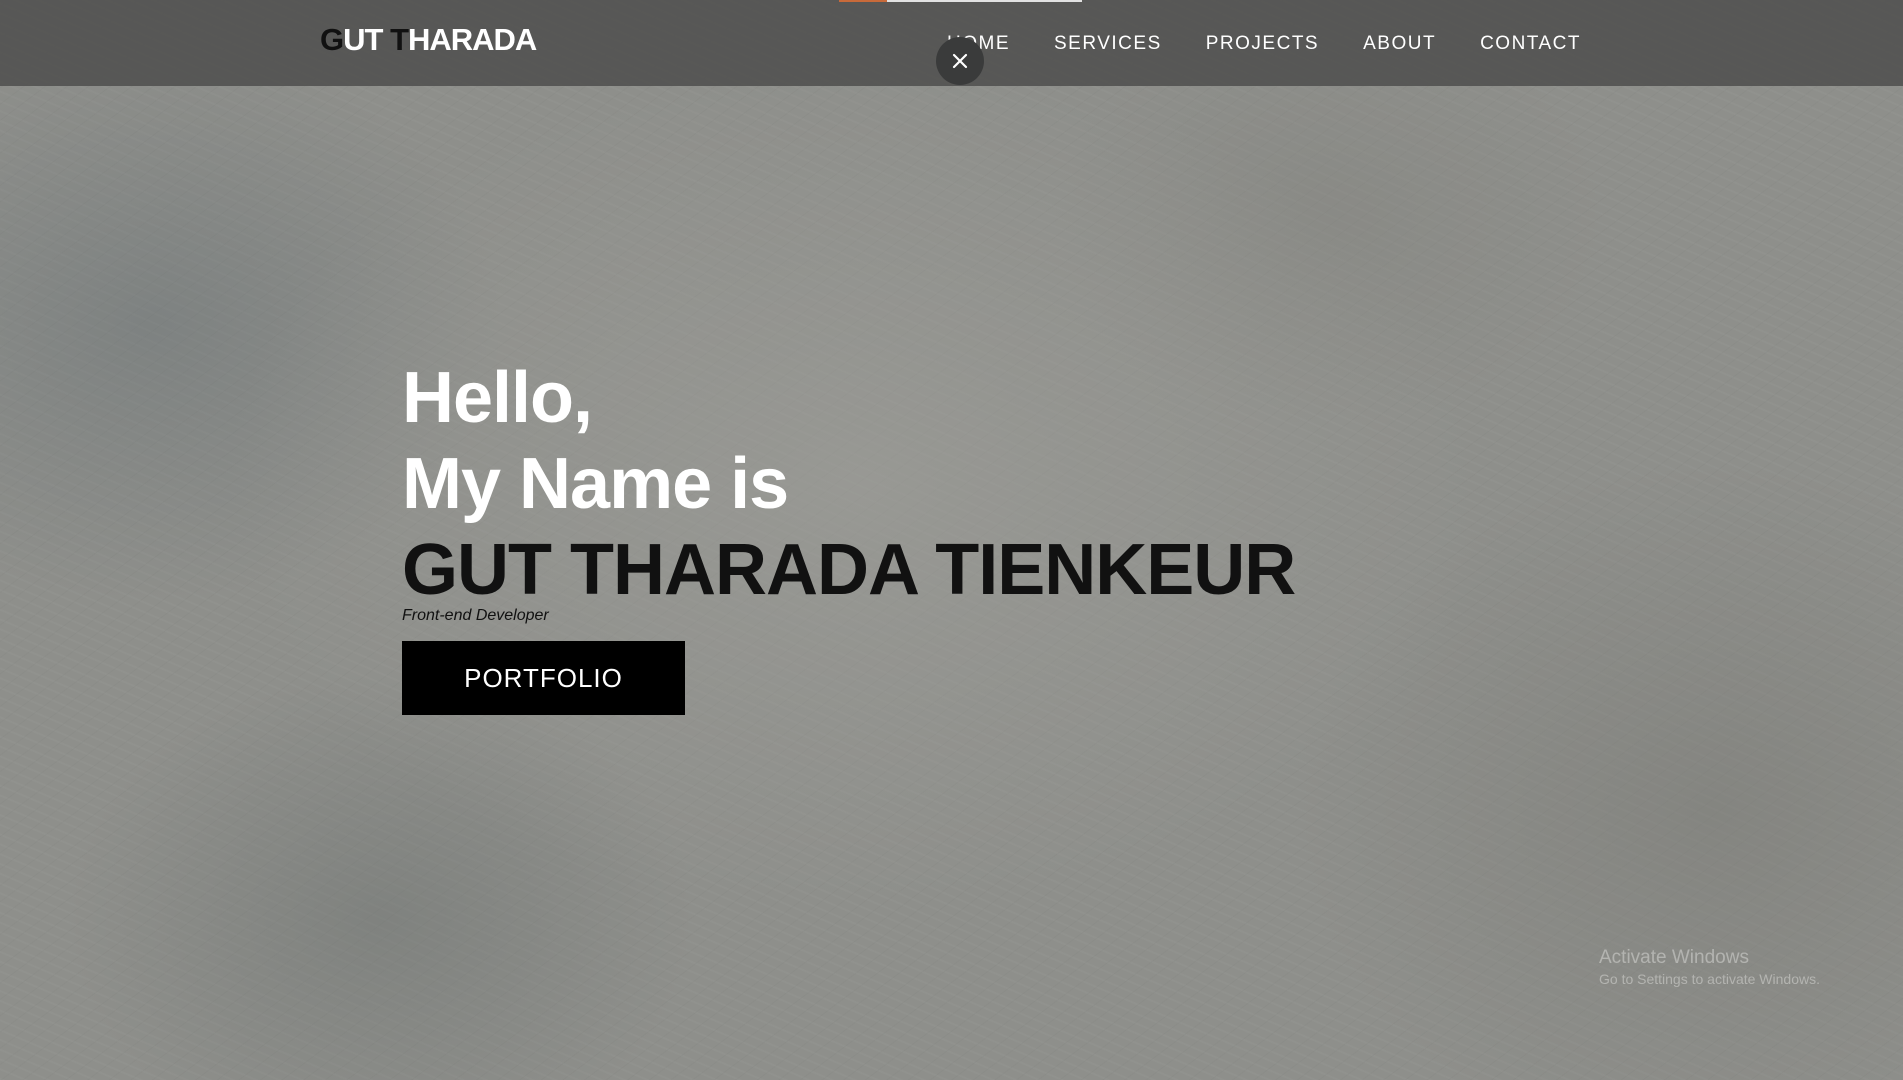  I want to click on brand-letter-t: T, so click(399, 39).